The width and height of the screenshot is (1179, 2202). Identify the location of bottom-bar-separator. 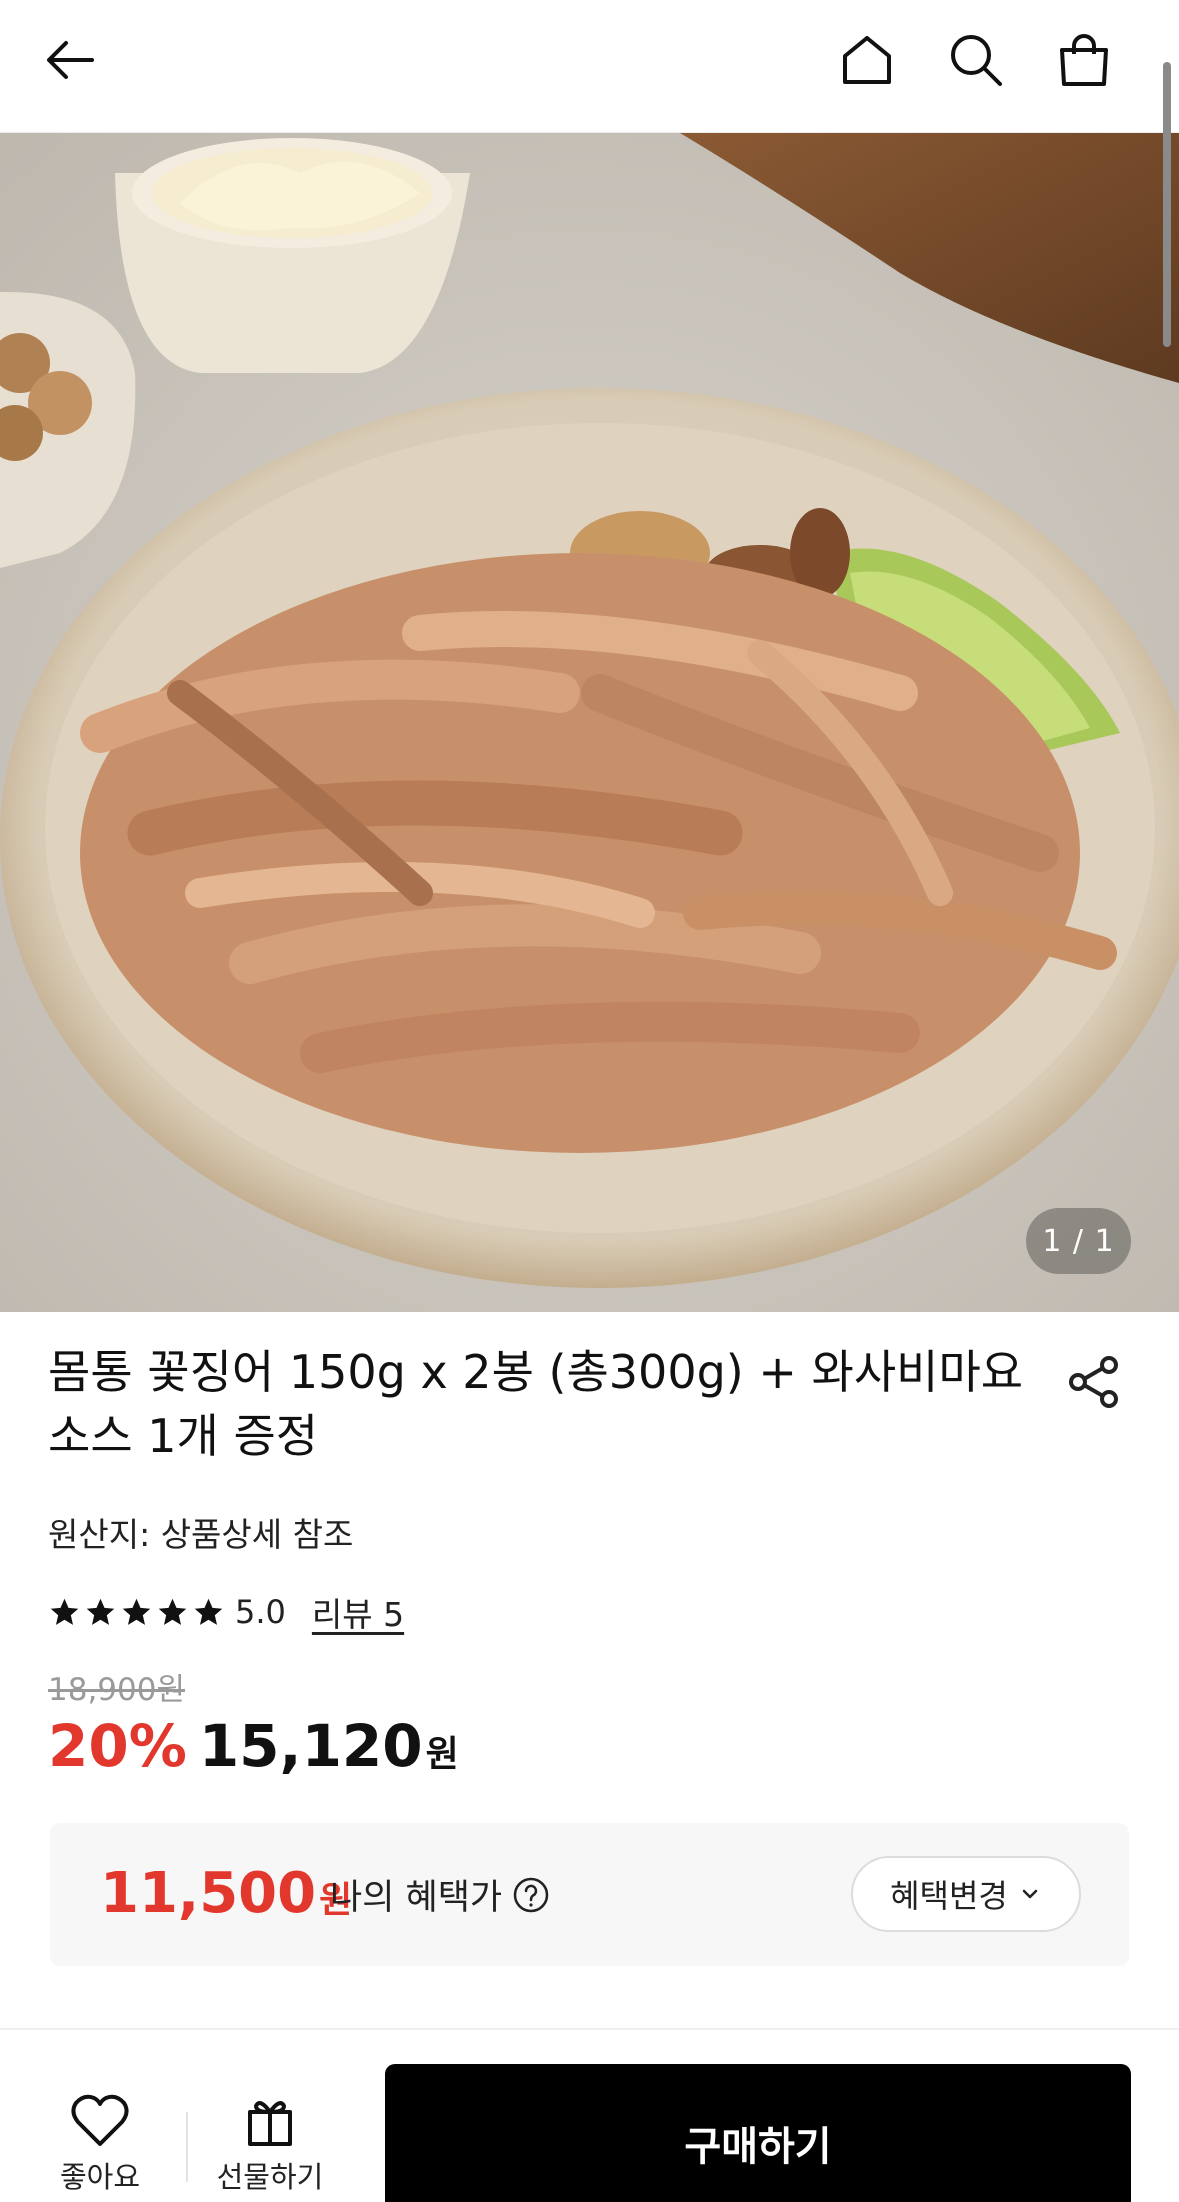
(187, 2147).